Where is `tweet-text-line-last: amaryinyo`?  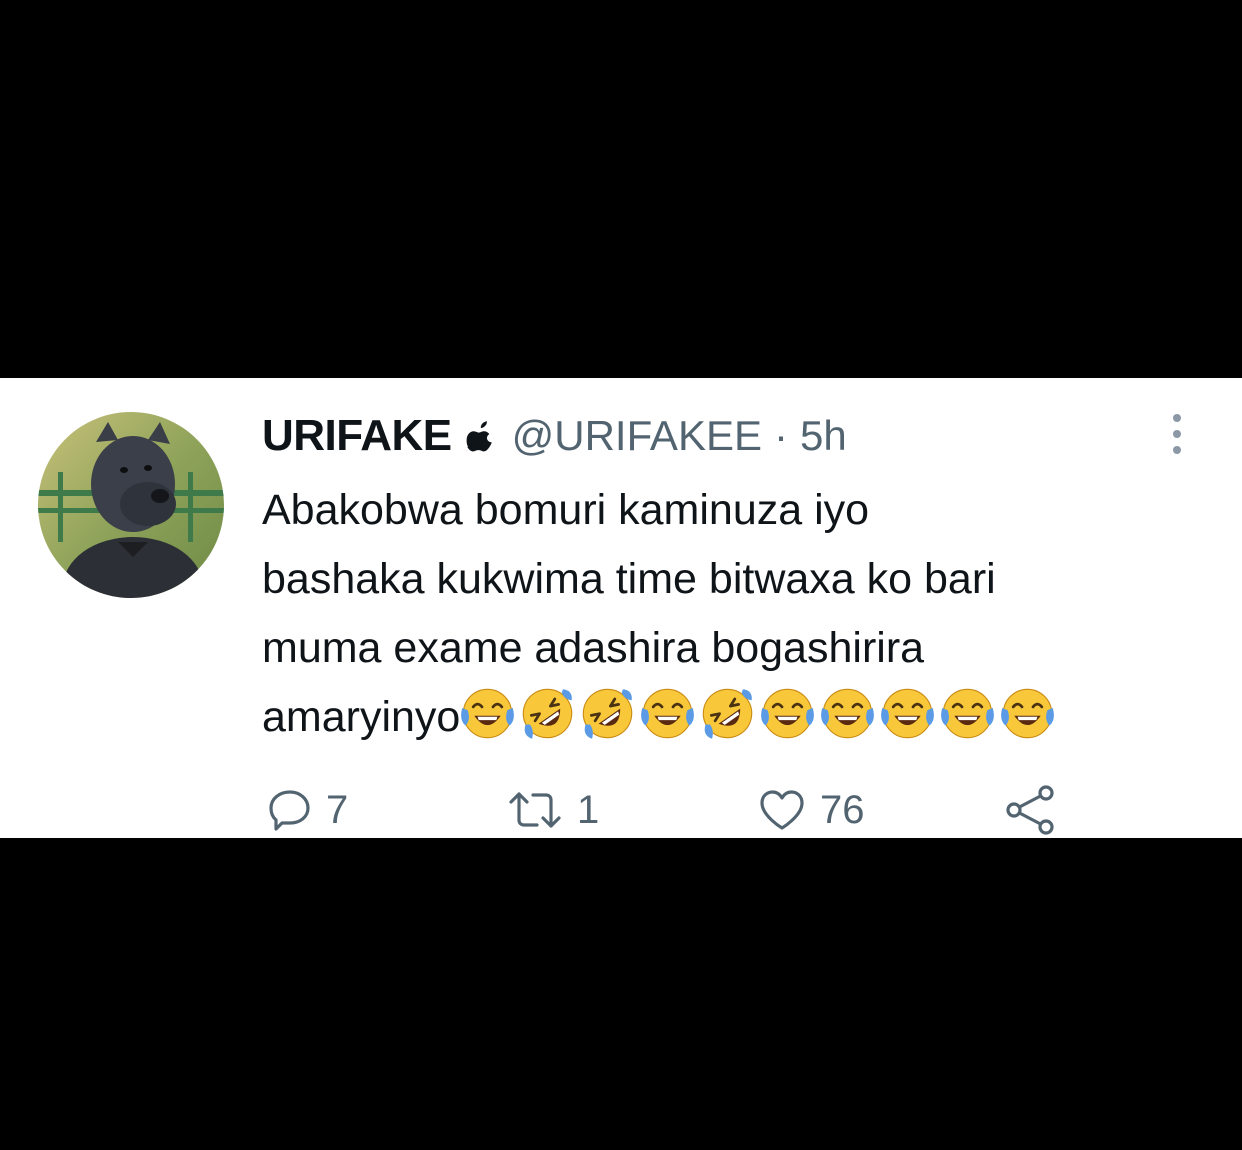
tweet-text-line-last: amaryinyo is located at coordinates (732, 717).